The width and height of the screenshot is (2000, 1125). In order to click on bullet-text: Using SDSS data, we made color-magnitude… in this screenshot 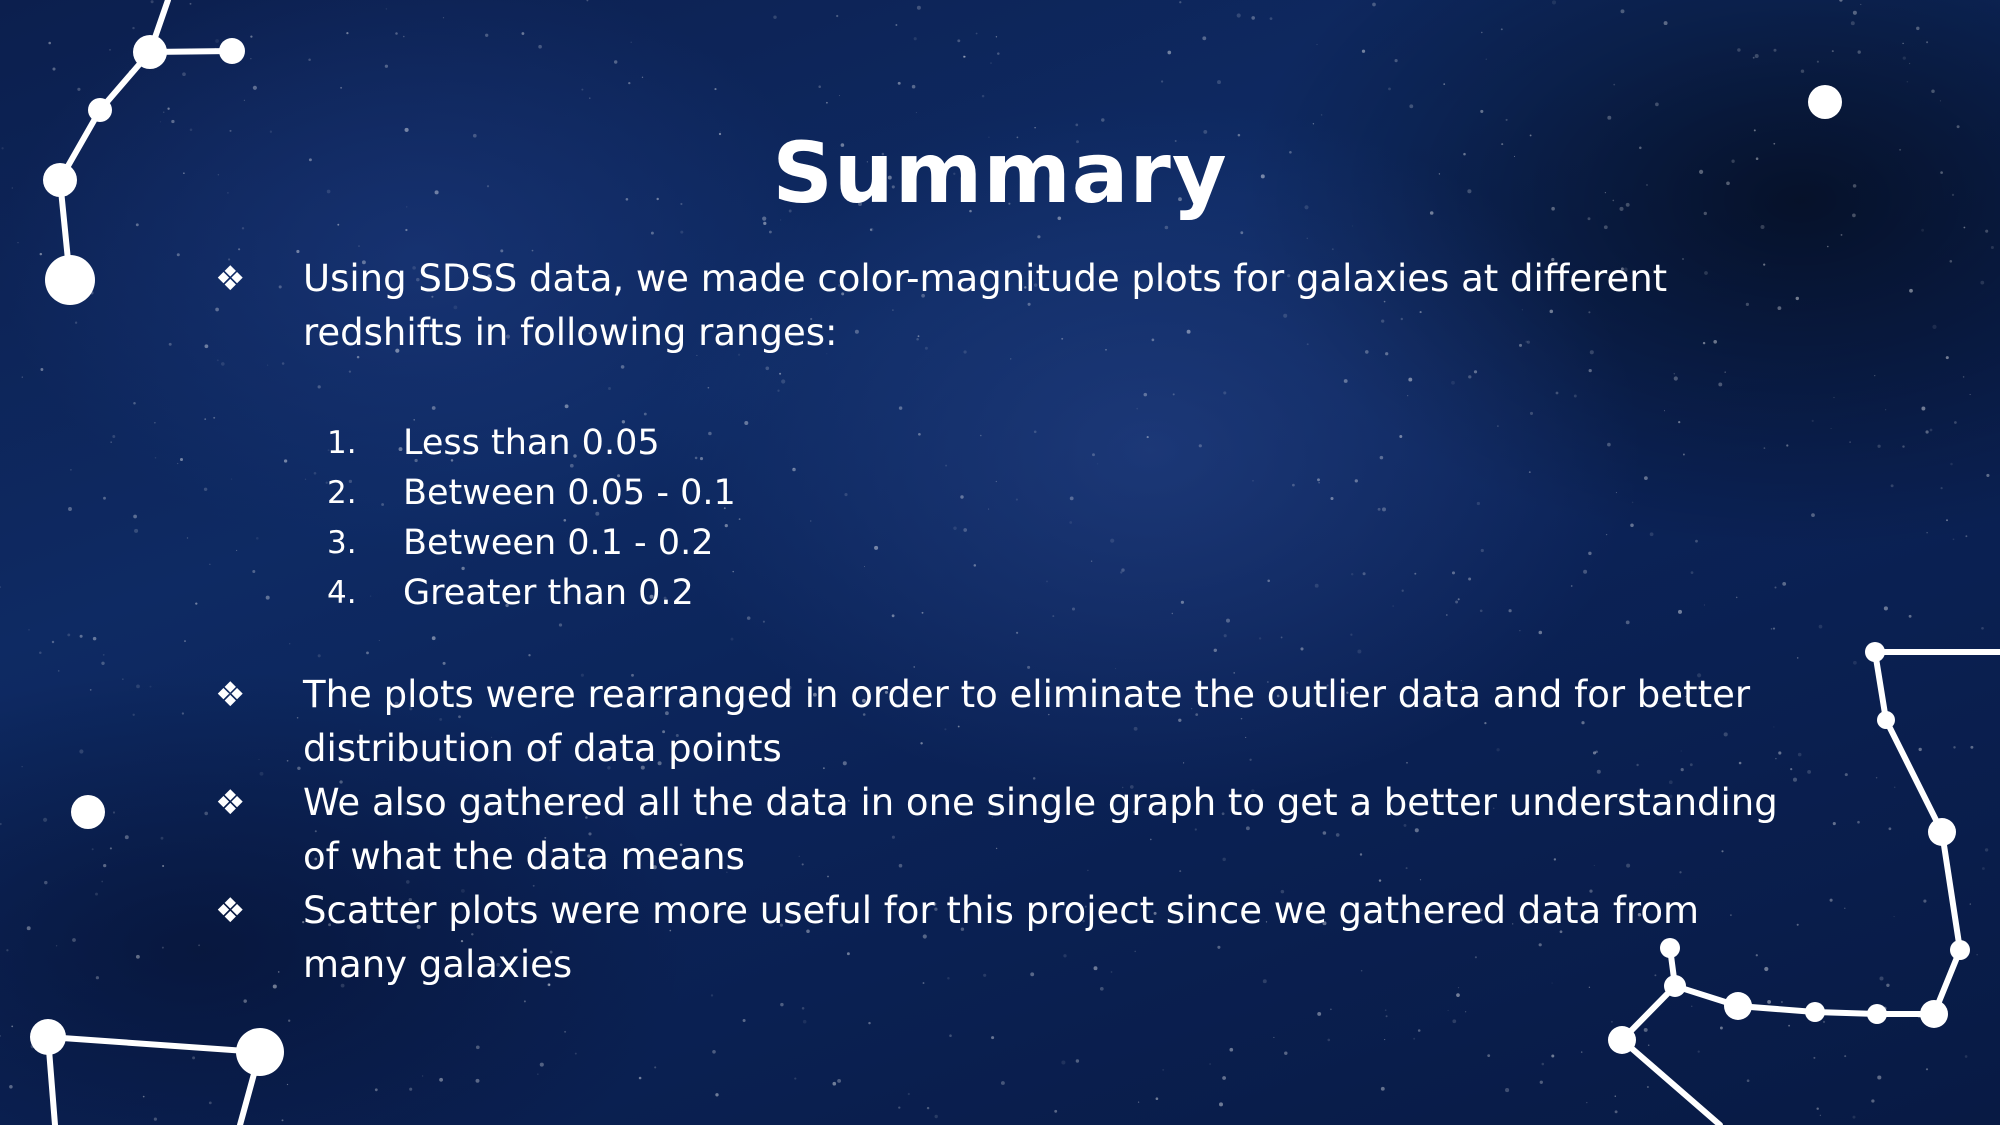, I will do `click(985, 305)`.